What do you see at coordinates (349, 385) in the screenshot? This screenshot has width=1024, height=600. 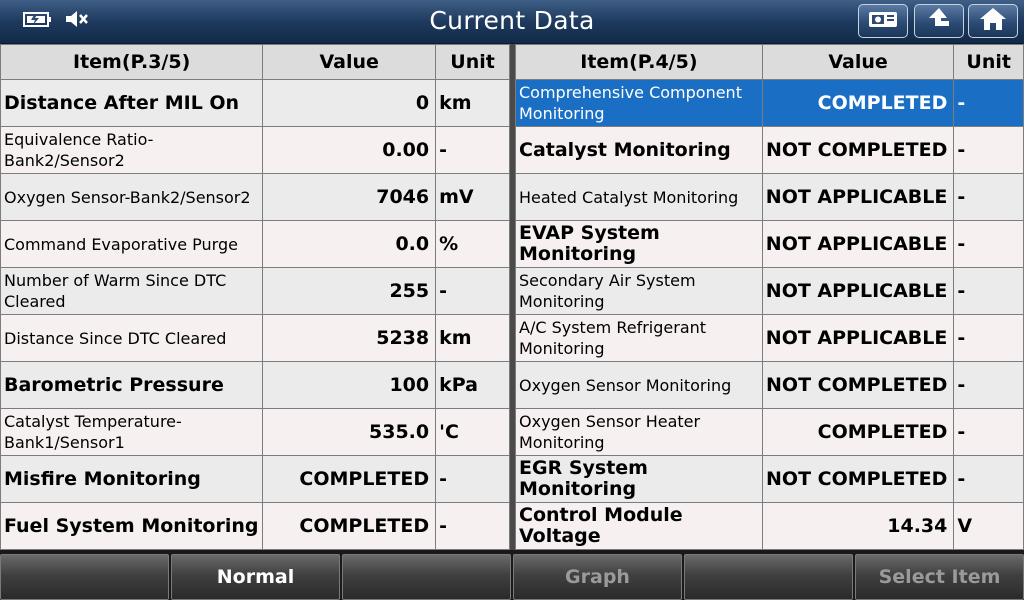 I see `value-cell: 100` at bounding box center [349, 385].